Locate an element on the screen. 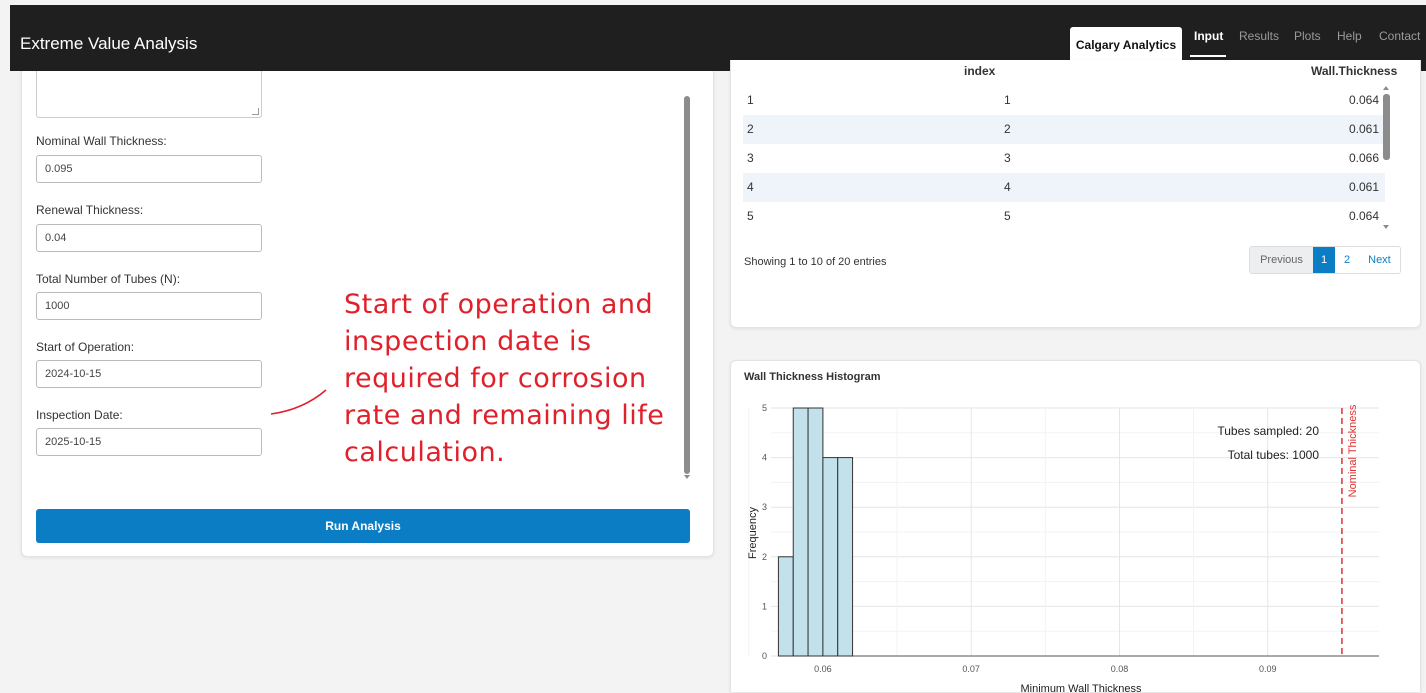 The height and width of the screenshot is (693, 1426). scroll-down-arrow-icon is located at coordinates (687, 477).